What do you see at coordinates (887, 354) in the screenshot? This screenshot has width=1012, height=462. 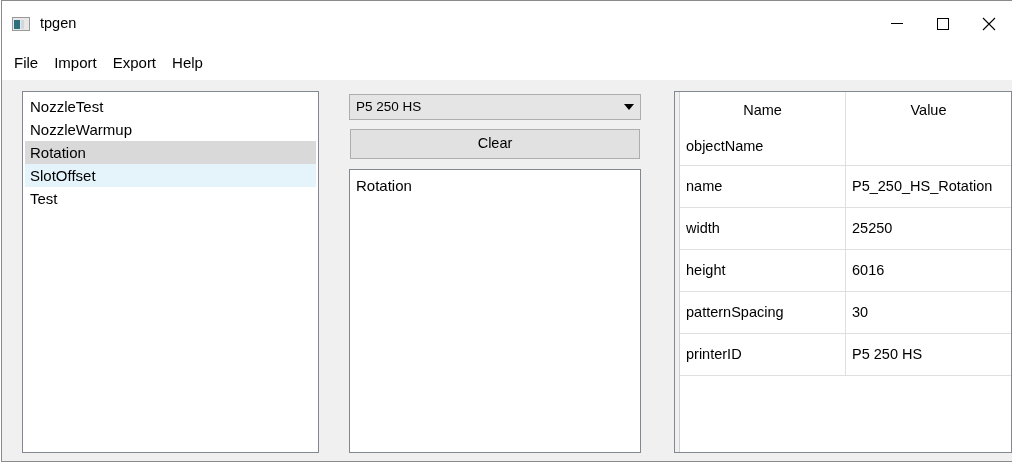 I see `table-cell-text: P5 250 HS` at bounding box center [887, 354].